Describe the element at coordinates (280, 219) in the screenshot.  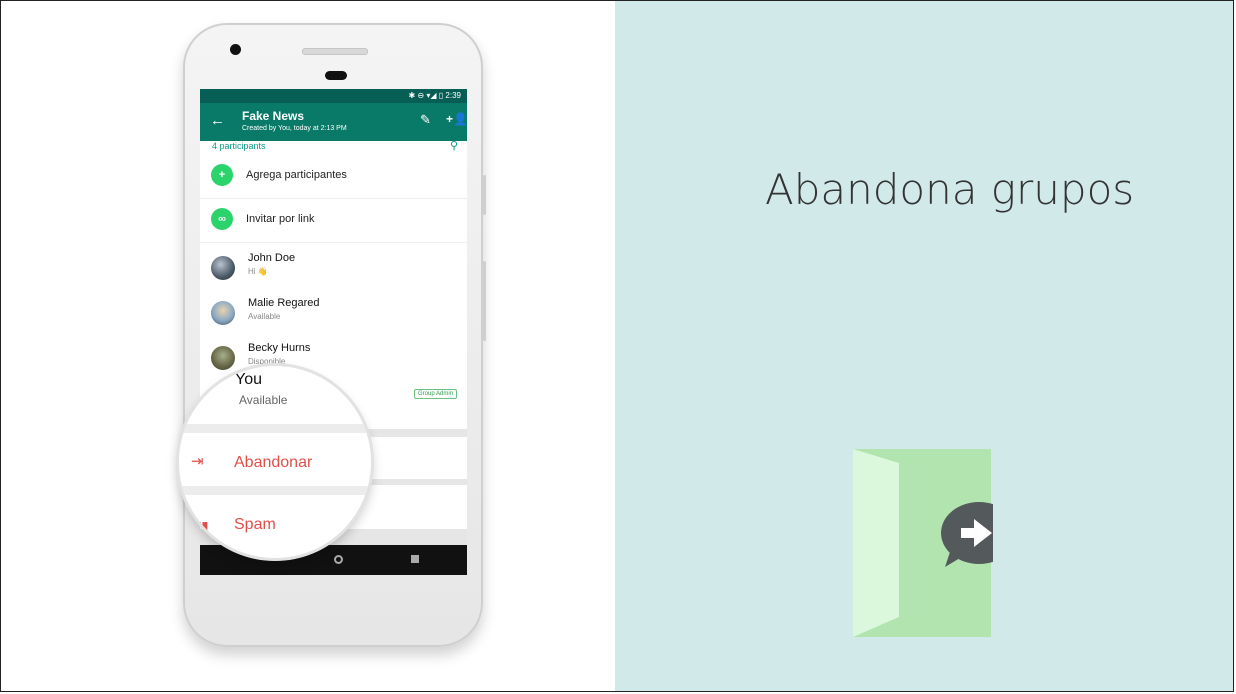
I see `invite-link-label: Invitar por link` at that location.